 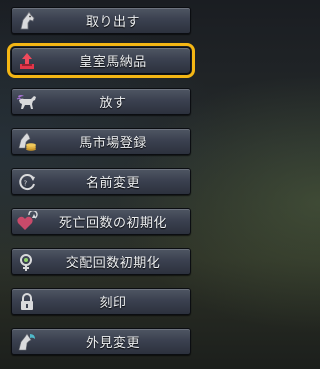 What do you see at coordinates (27, 222) in the screenshot?
I see `heart-refresh-icon` at bounding box center [27, 222].